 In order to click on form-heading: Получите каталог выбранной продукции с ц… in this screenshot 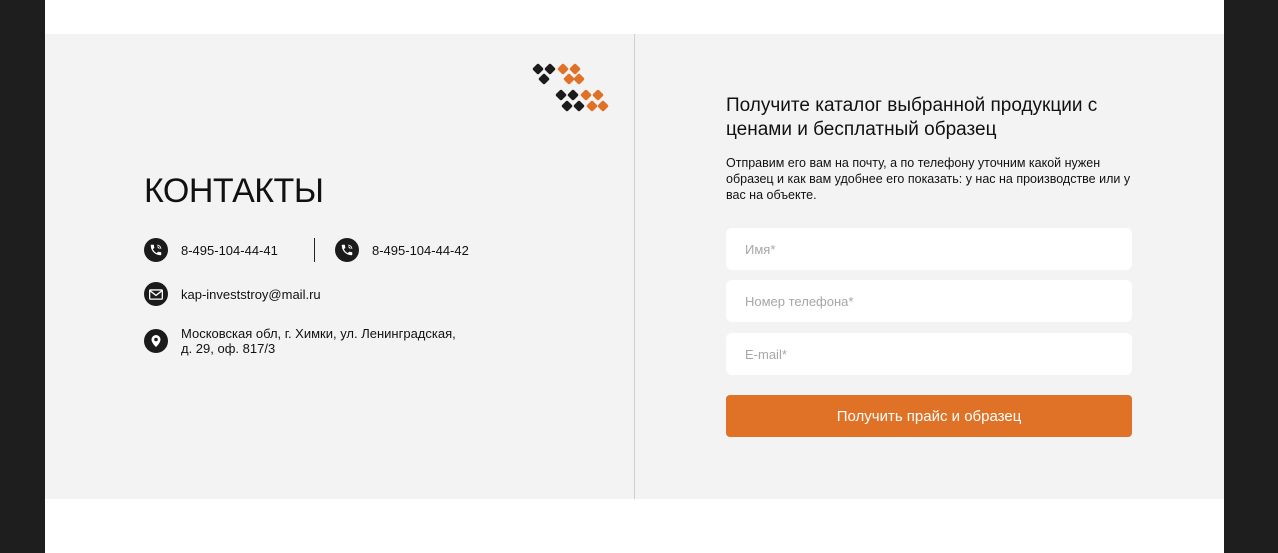, I will do `click(912, 117)`.